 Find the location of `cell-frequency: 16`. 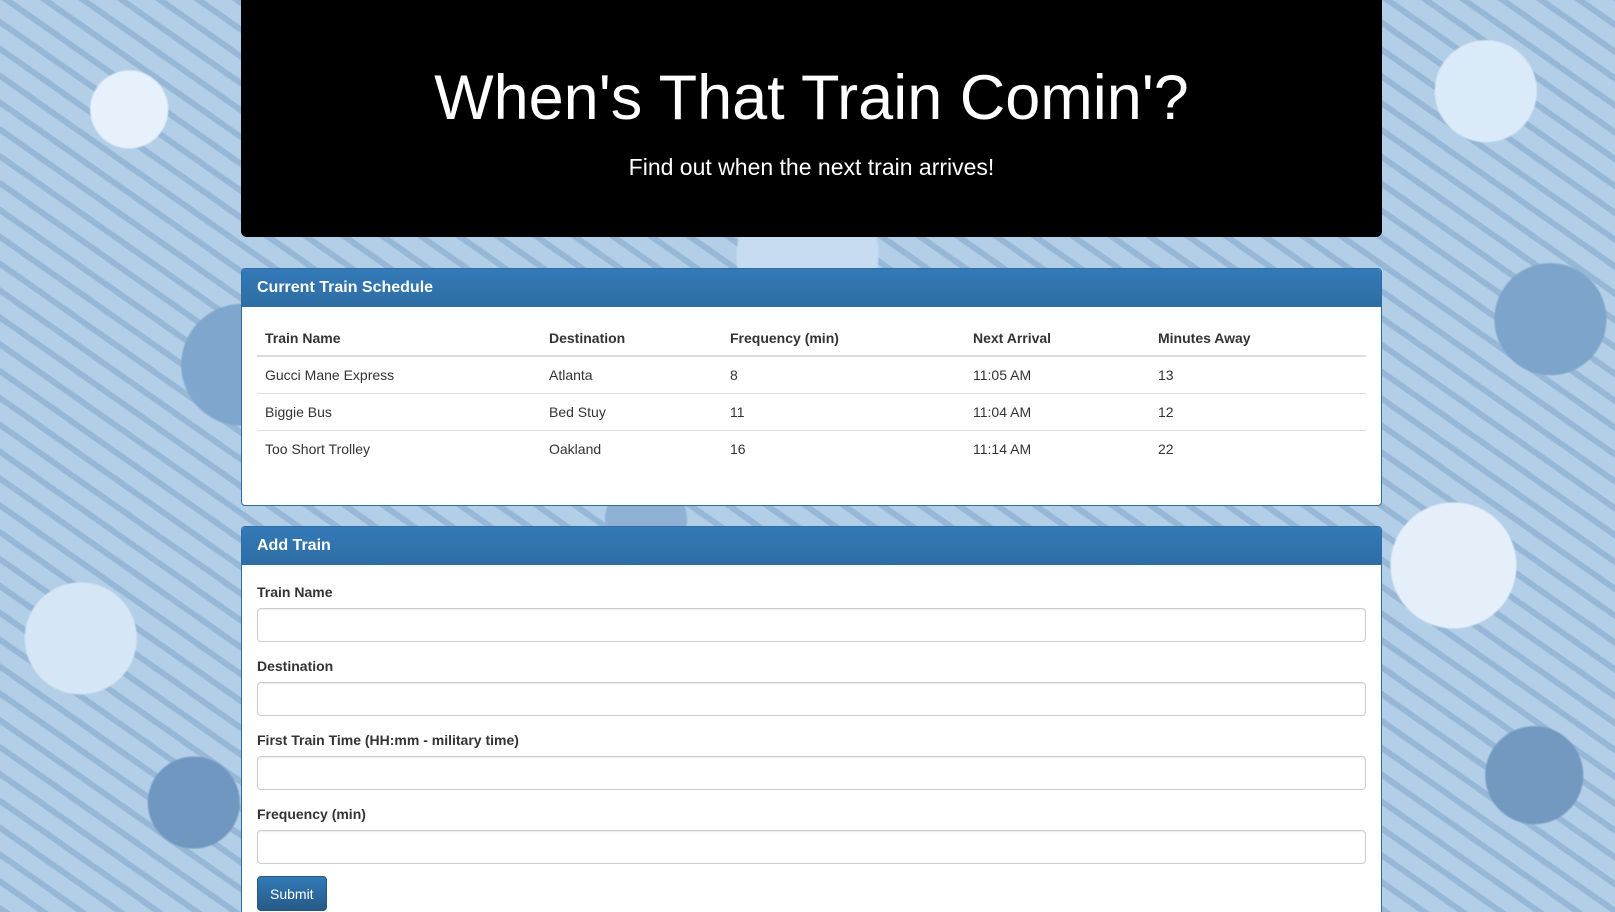

cell-frequency: 16 is located at coordinates (843, 448).